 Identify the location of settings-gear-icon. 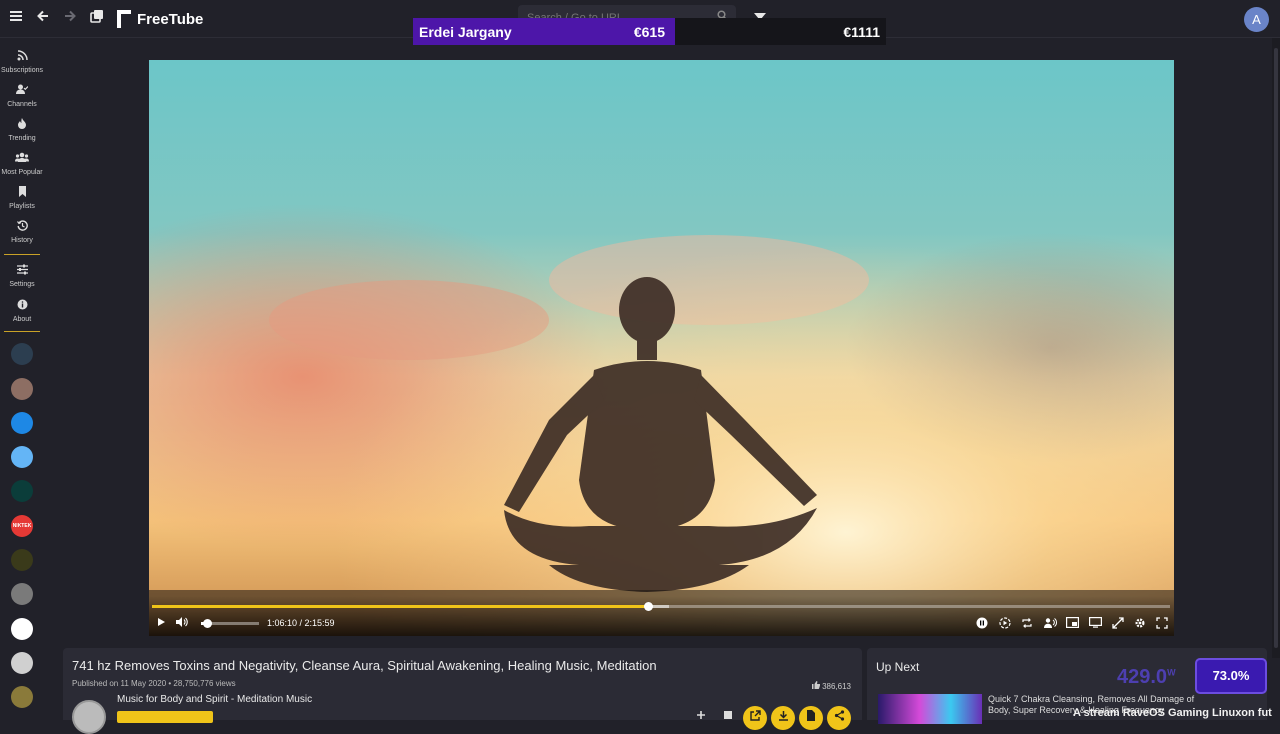
(1140, 624).